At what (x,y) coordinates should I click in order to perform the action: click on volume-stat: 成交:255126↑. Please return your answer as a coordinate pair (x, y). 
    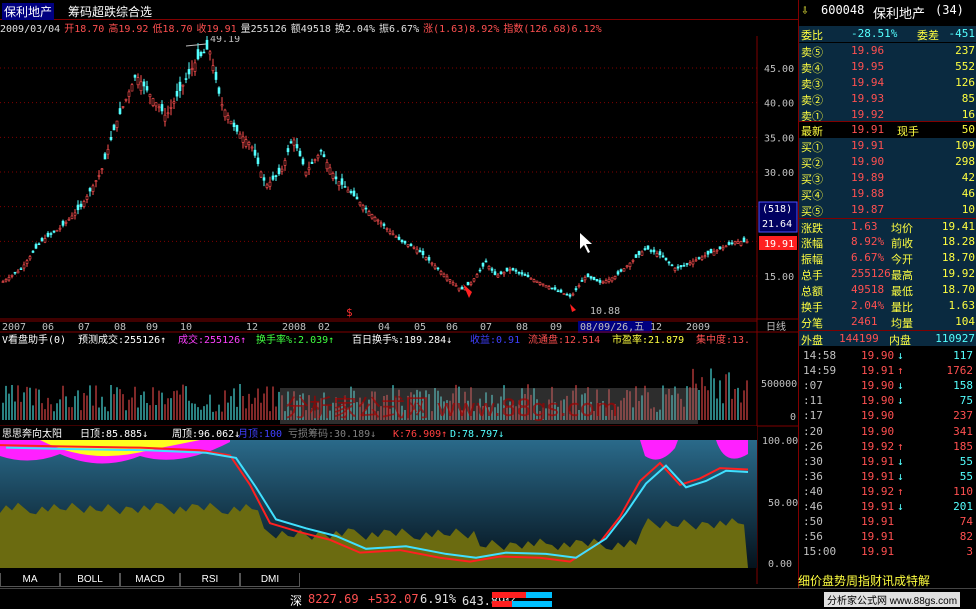
    Looking at the image, I should click on (212, 339).